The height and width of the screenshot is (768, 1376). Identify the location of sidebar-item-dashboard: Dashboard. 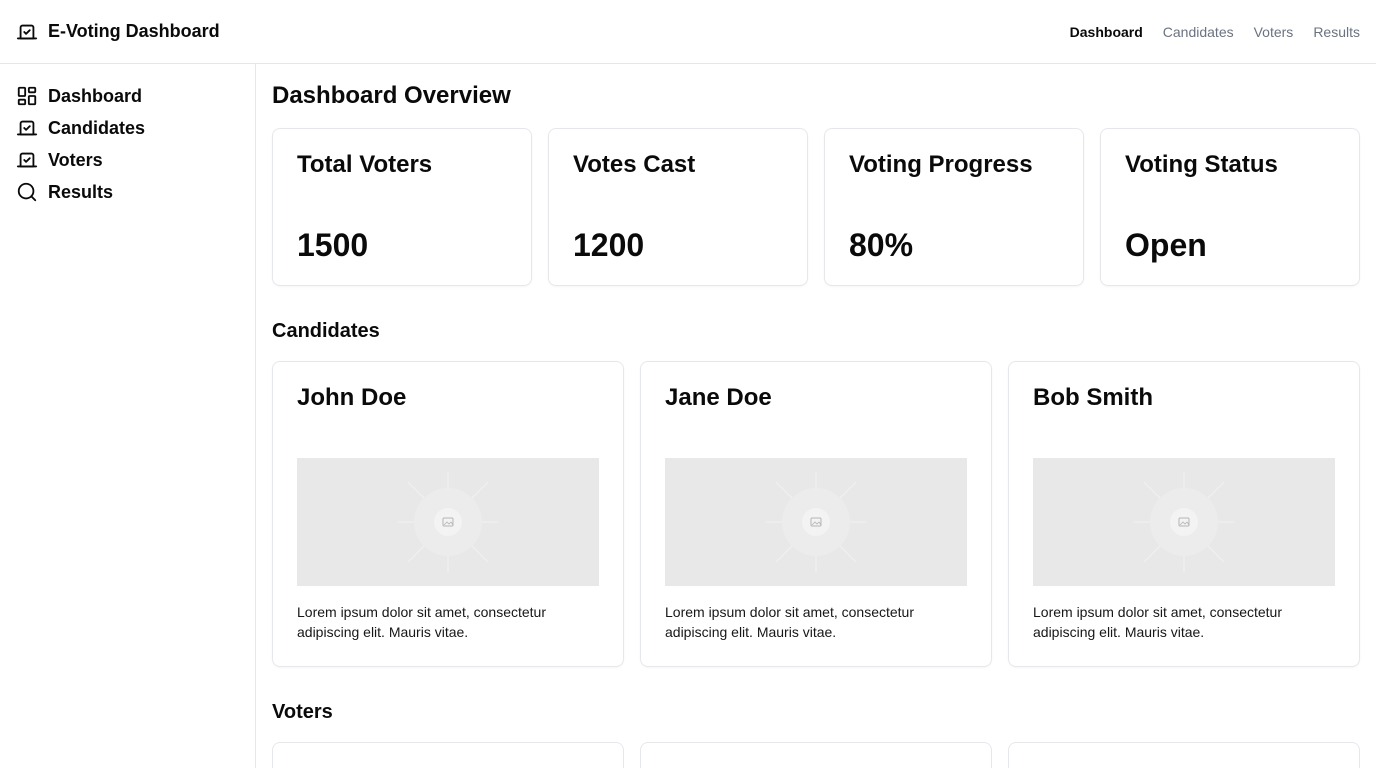
(127, 96).